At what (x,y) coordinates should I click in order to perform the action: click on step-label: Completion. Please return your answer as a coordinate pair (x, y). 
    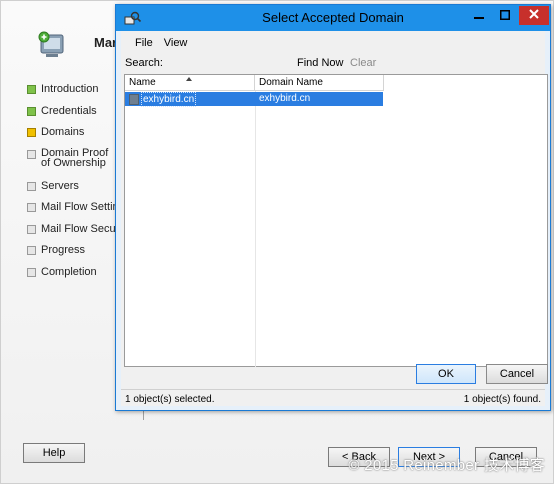
    Looking at the image, I should click on (69, 271).